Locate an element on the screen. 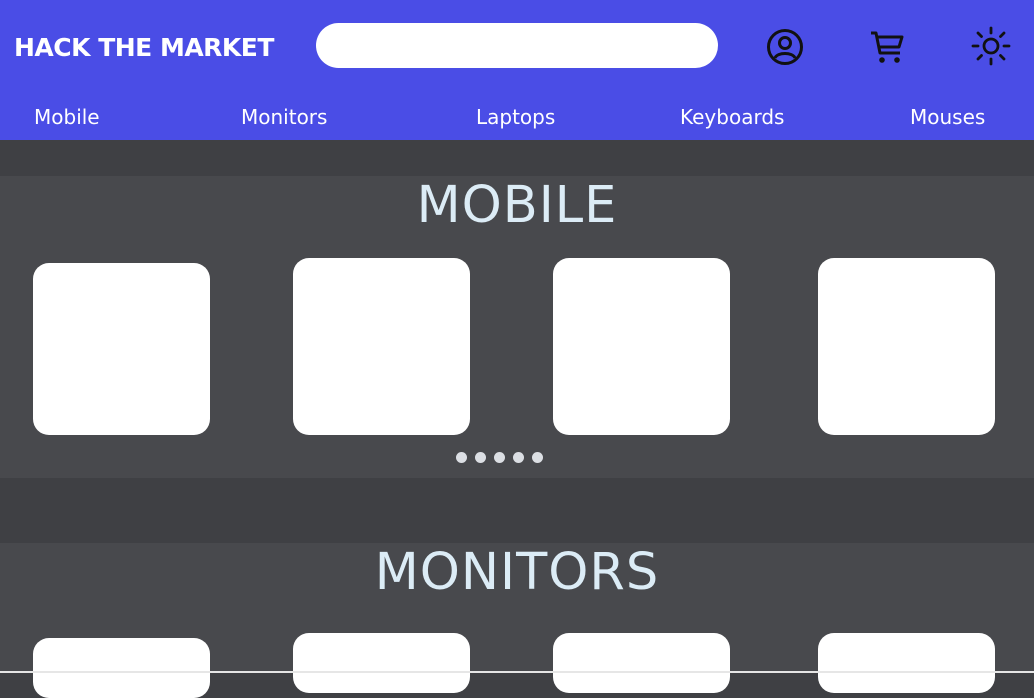 Image resolution: width=1034 pixels, height=698 pixels. brand-logo: HACK THE MARKET is located at coordinates (144, 47).